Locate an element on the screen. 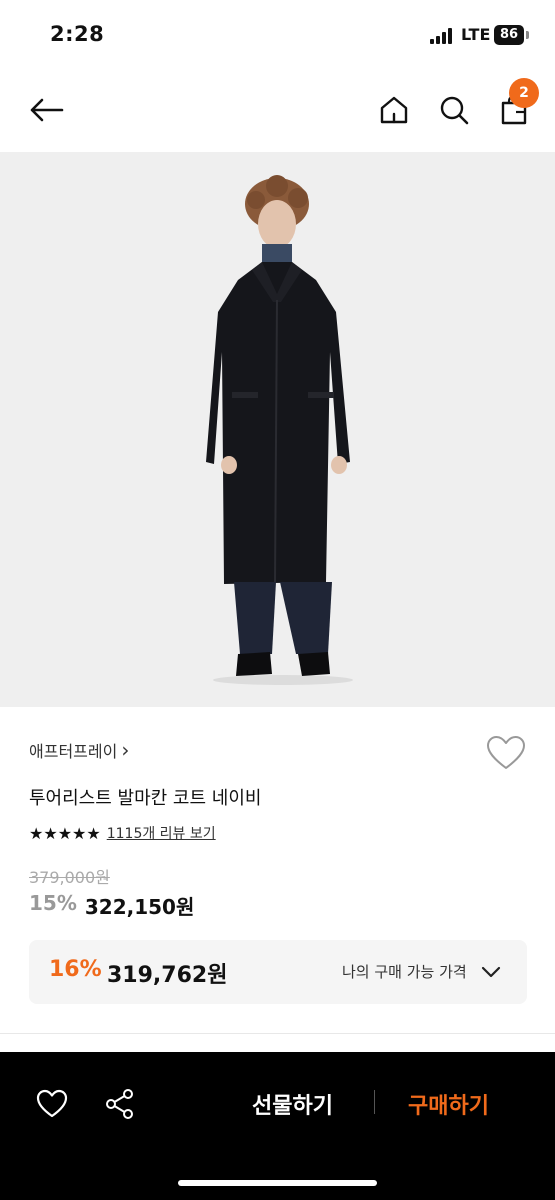 This screenshot has height=1200, width=555. gift-button: 선물하기 is located at coordinates (292, 1104).